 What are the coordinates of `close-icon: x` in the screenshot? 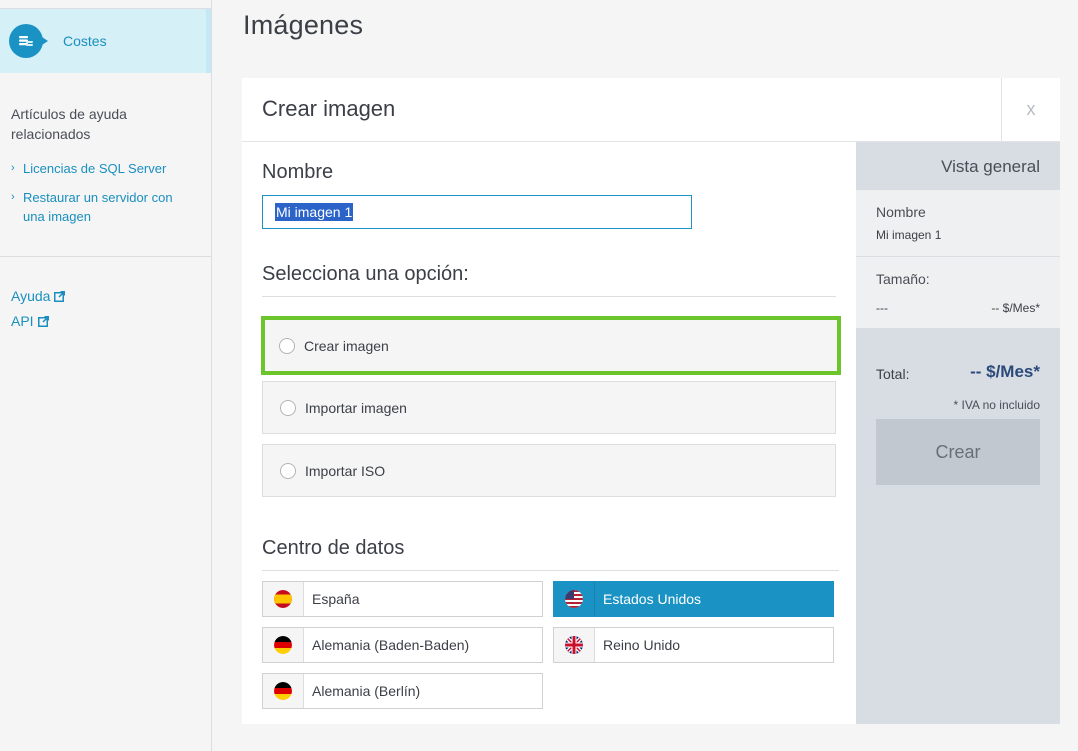 It's located at (1031, 109).